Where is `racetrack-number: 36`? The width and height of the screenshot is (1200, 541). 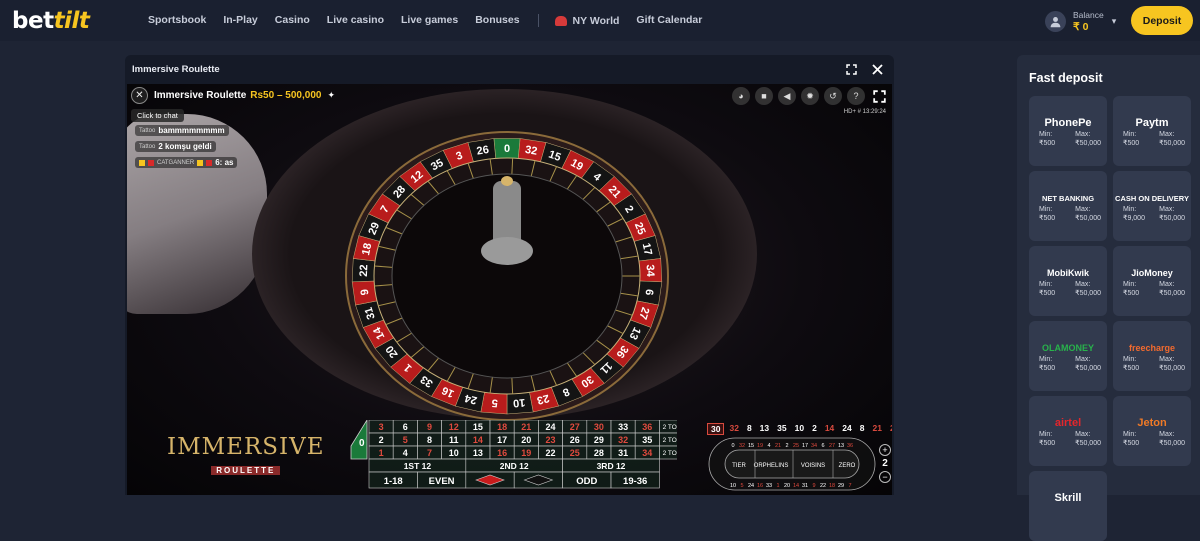
racetrack-number: 36 is located at coordinates (850, 446).